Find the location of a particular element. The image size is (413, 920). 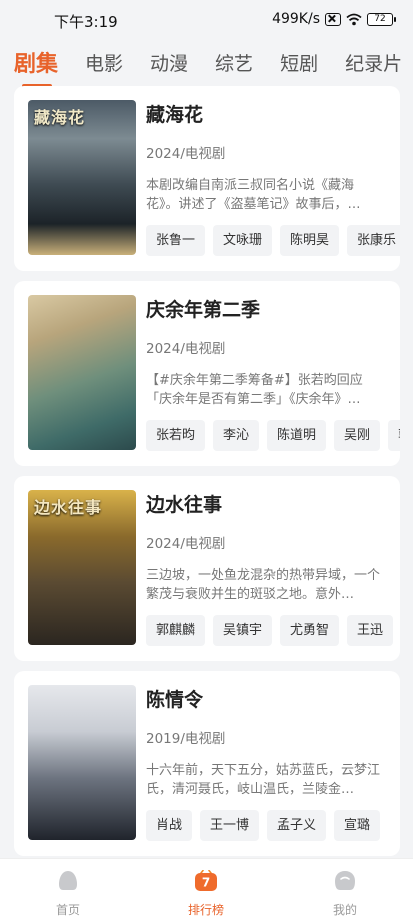

status-time: 下午3:19 is located at coordinates (86, 22).